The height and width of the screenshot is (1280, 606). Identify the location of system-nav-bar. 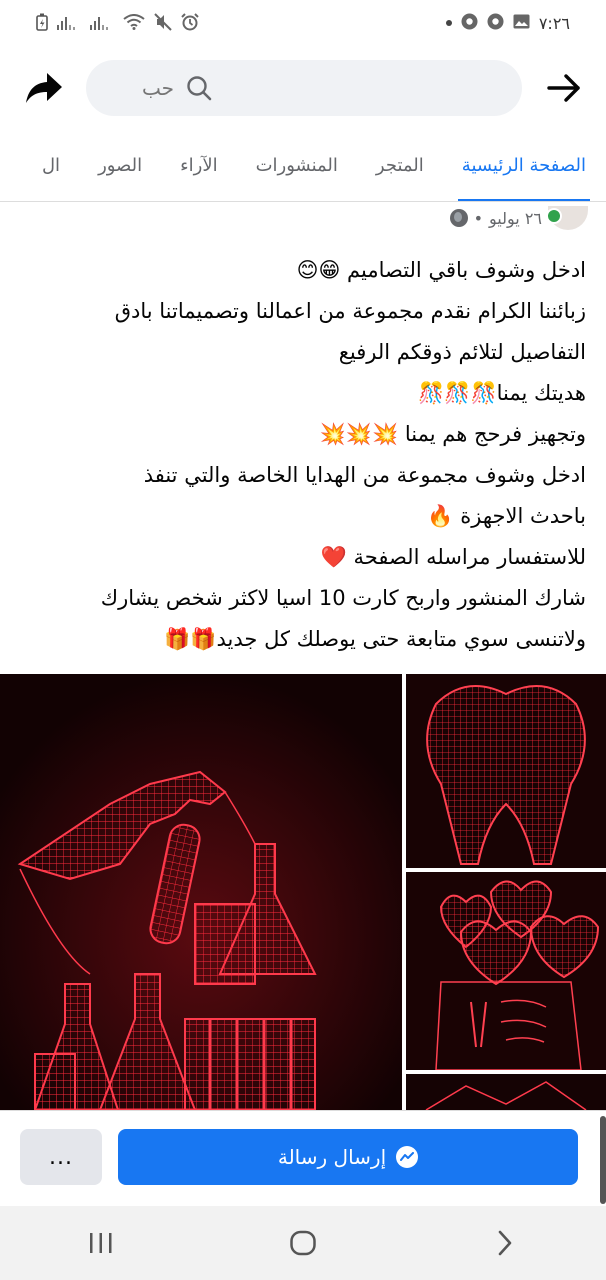
(303, 1243).